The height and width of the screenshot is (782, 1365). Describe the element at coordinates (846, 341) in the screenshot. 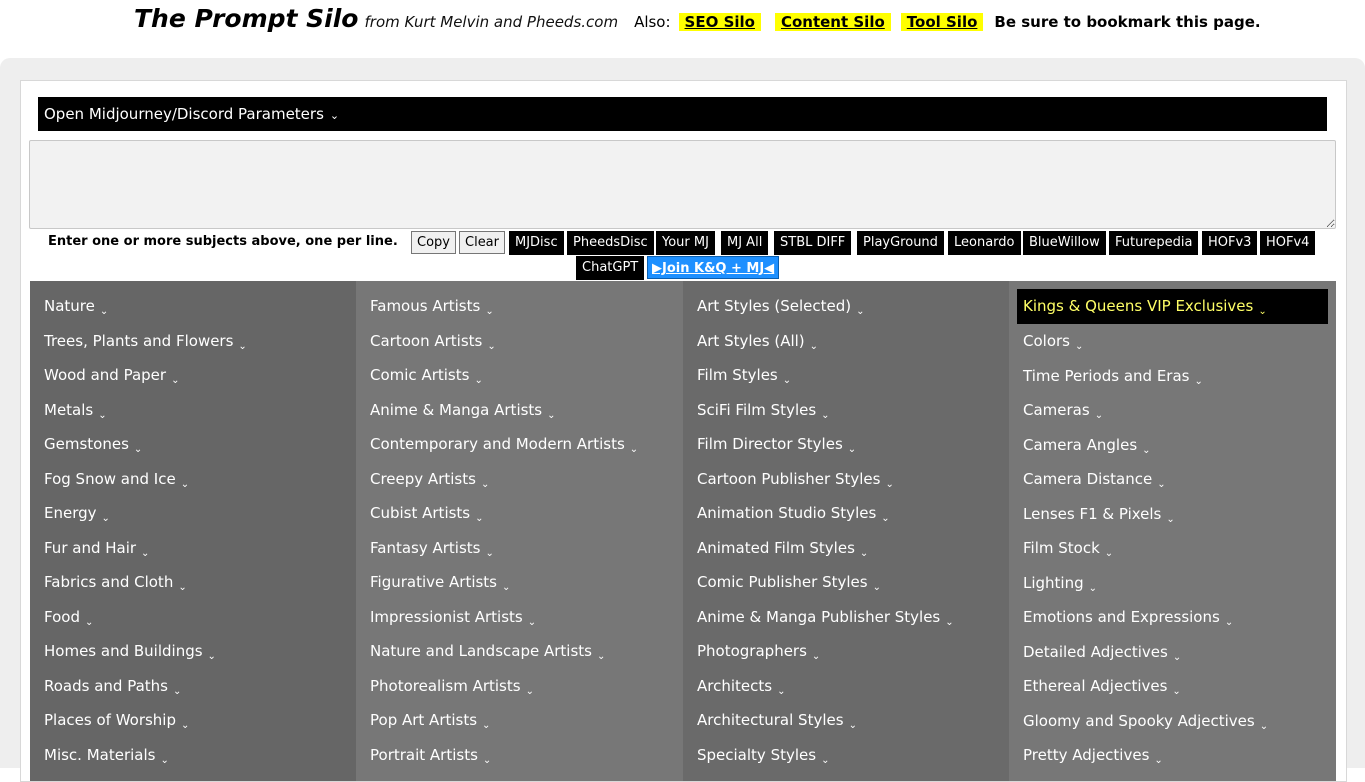

I see `category-item: Art Styles (All) ⌄` at that location.